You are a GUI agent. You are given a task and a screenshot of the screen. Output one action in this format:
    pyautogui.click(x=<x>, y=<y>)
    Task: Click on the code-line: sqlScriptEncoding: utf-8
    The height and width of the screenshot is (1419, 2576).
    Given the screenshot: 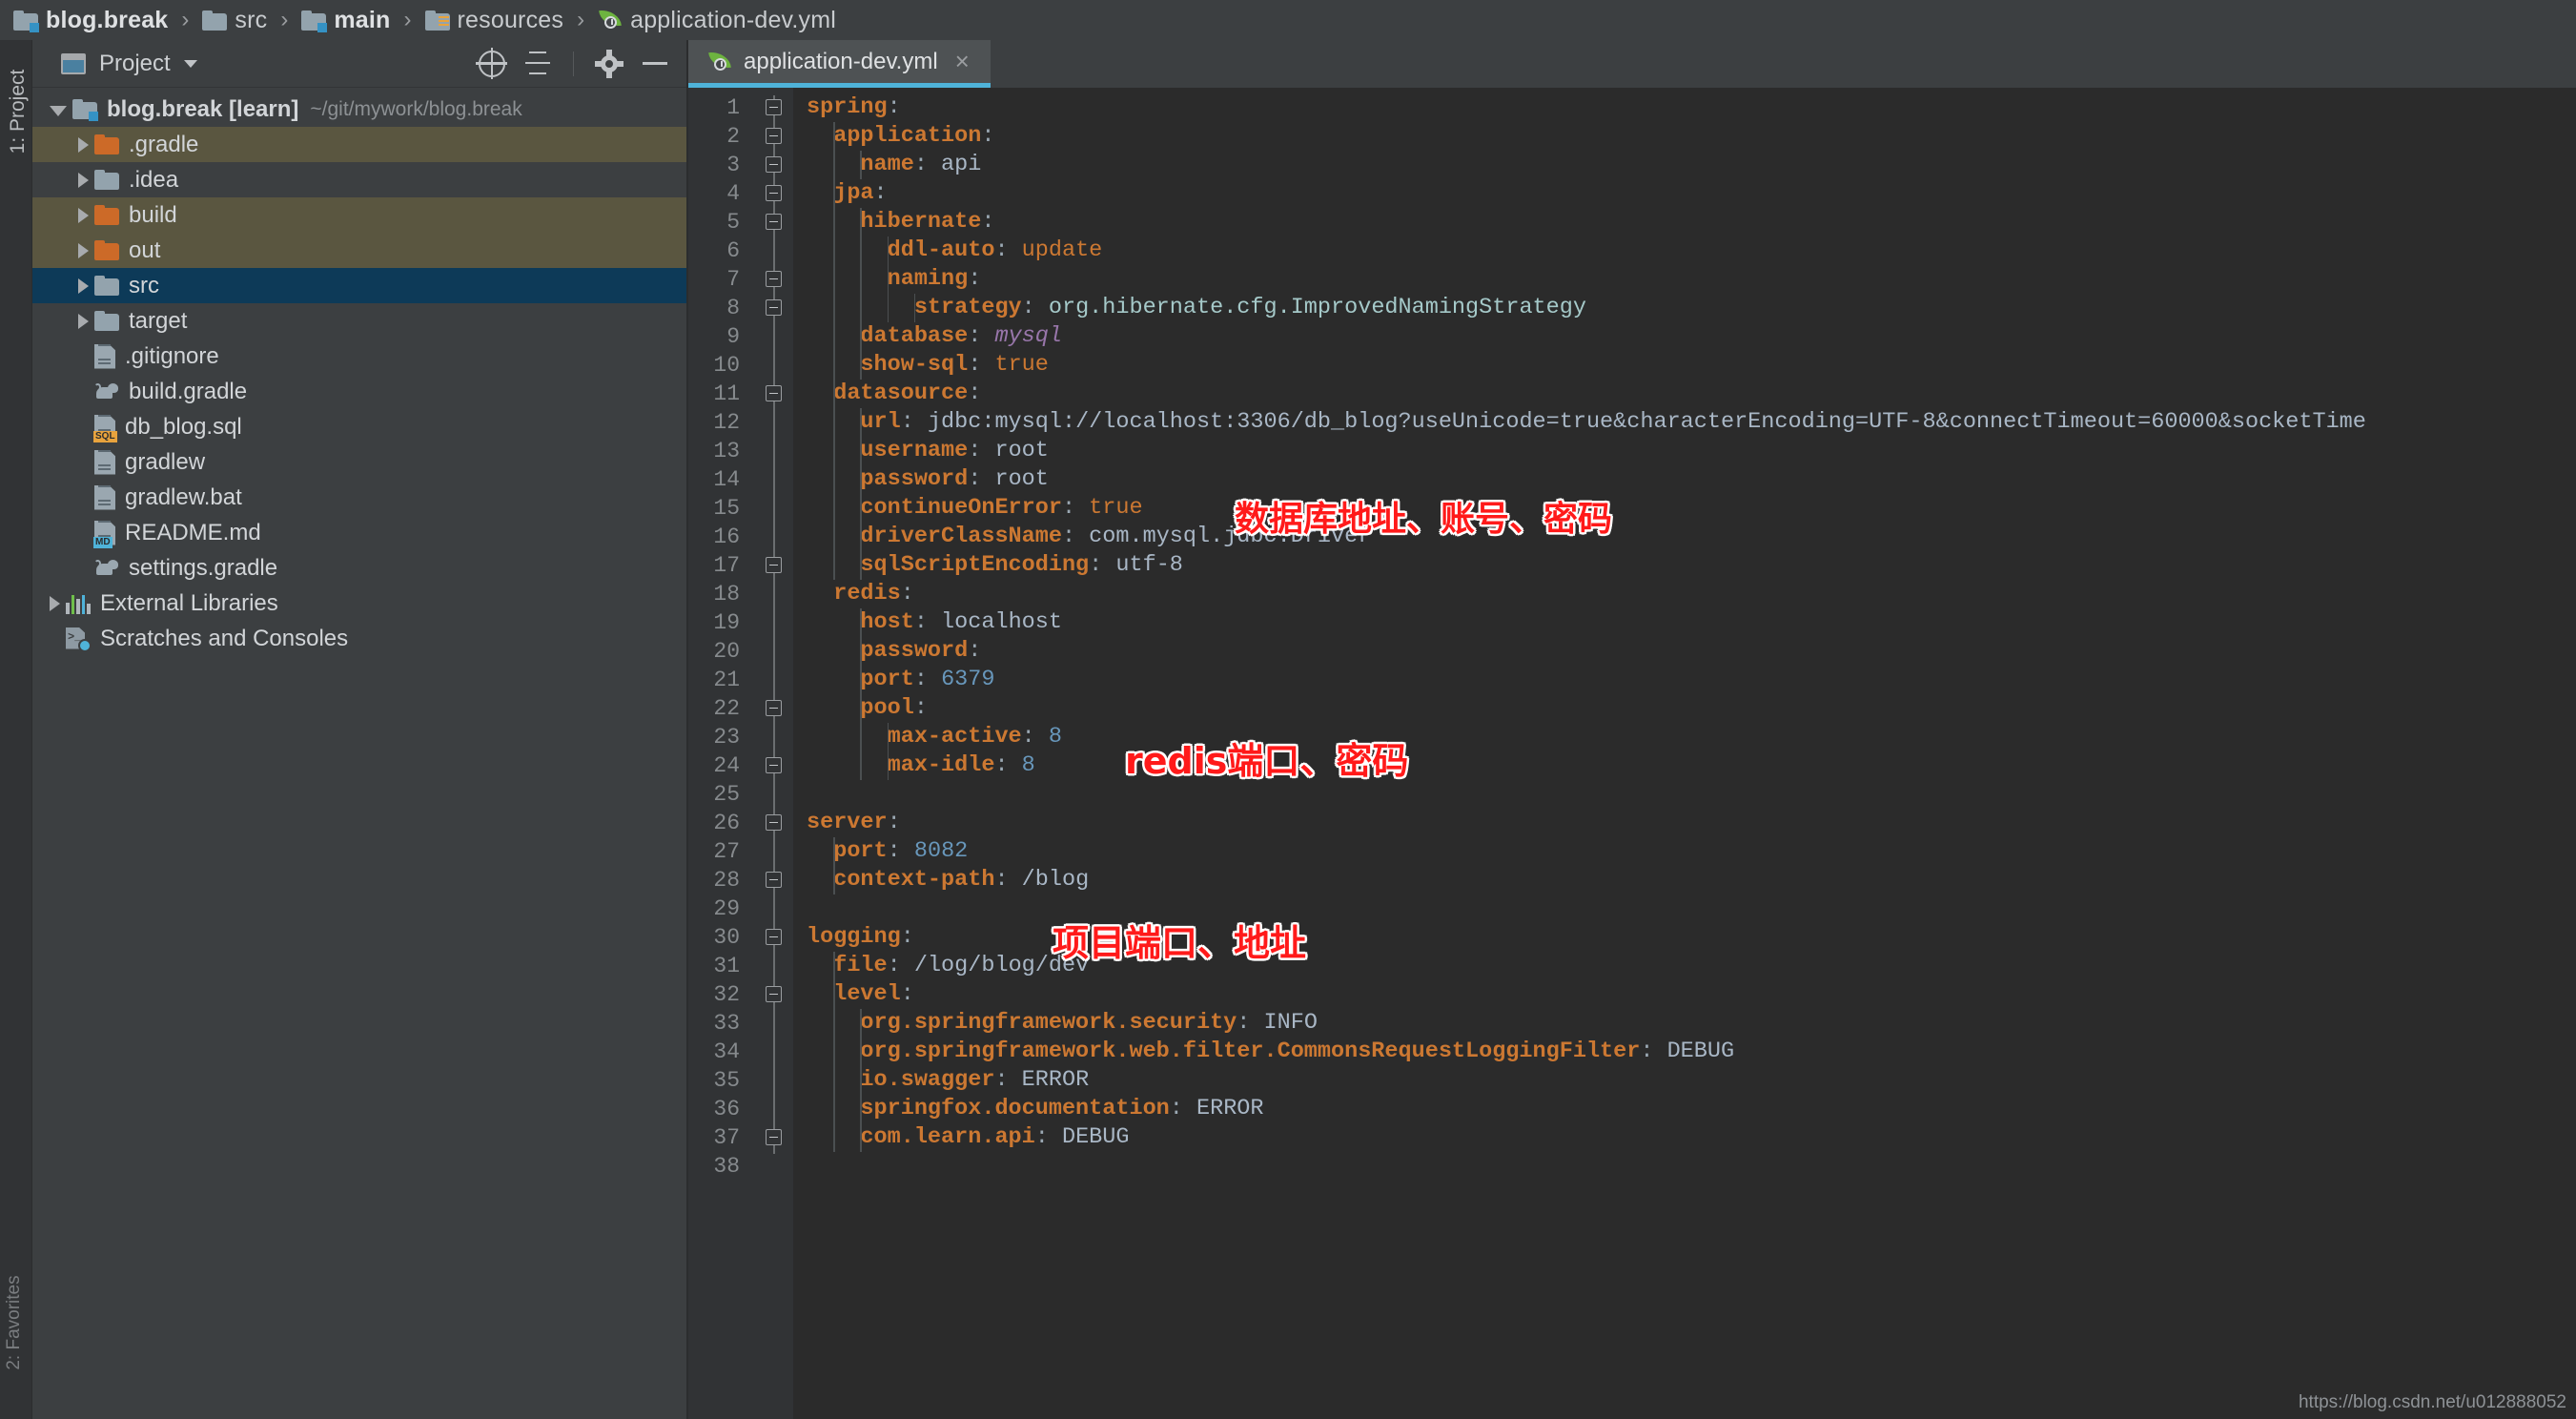 What is the action you would take?
    pyautogui.click(x=1685, y=565)
    